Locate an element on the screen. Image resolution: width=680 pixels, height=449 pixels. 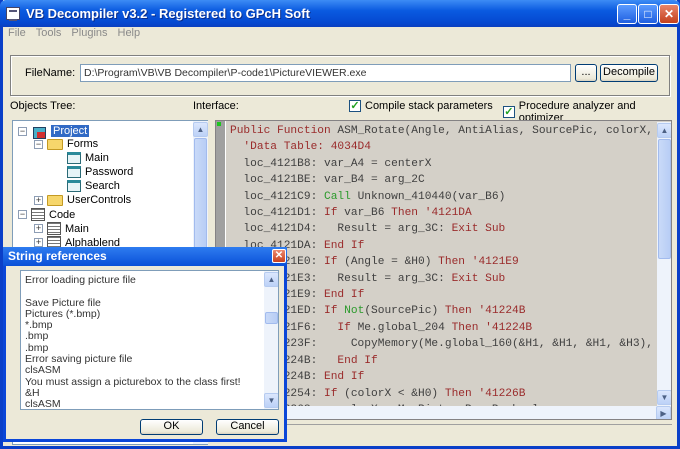
tree-item-form: Main is located at coordinates (88, 158).